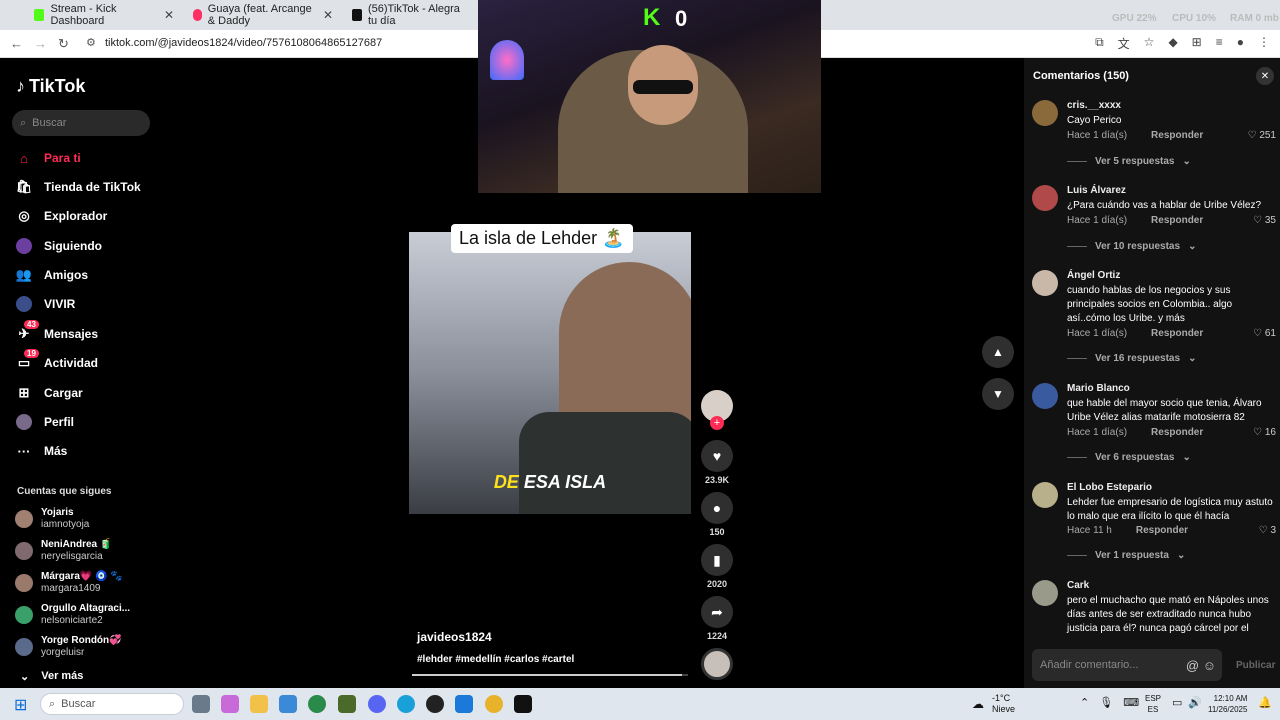  Describe the element at coordinates (717, 462) in the screenshot. I see `like-button: ♥ 23.9K` at that location.